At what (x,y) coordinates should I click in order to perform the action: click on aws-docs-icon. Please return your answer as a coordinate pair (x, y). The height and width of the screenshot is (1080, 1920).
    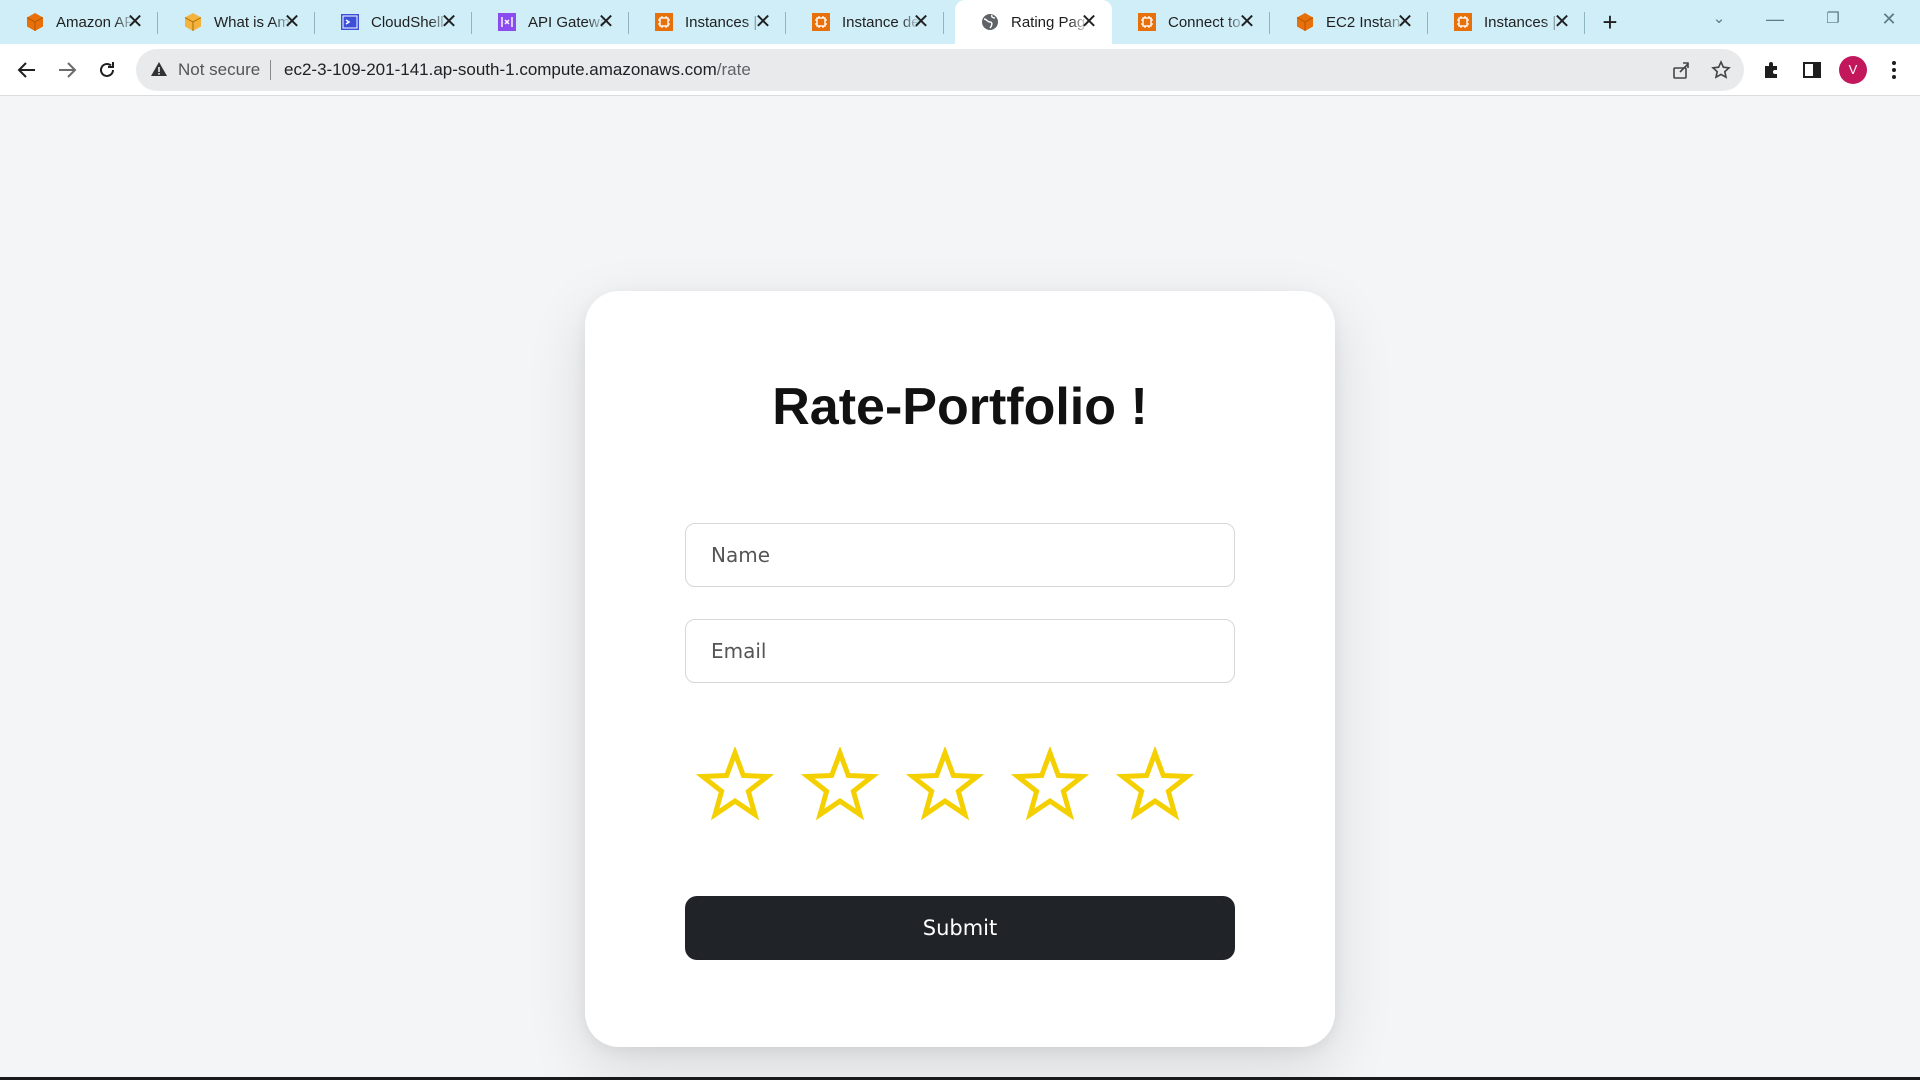
    Looking at the image, I should click on (193, 22).